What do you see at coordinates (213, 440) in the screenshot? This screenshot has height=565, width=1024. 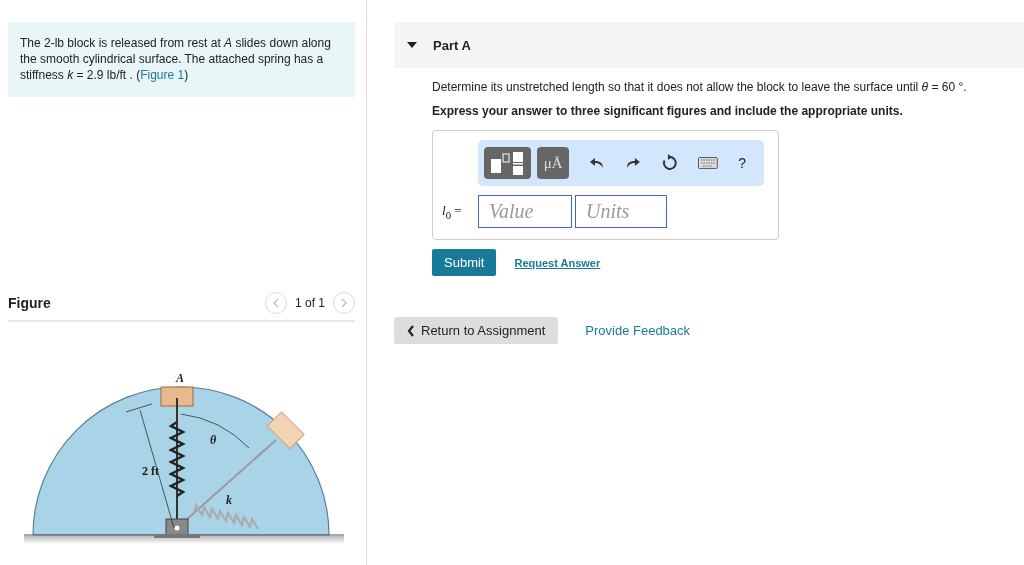 I see `angle-label: θ` at bounding box center [213, 440].